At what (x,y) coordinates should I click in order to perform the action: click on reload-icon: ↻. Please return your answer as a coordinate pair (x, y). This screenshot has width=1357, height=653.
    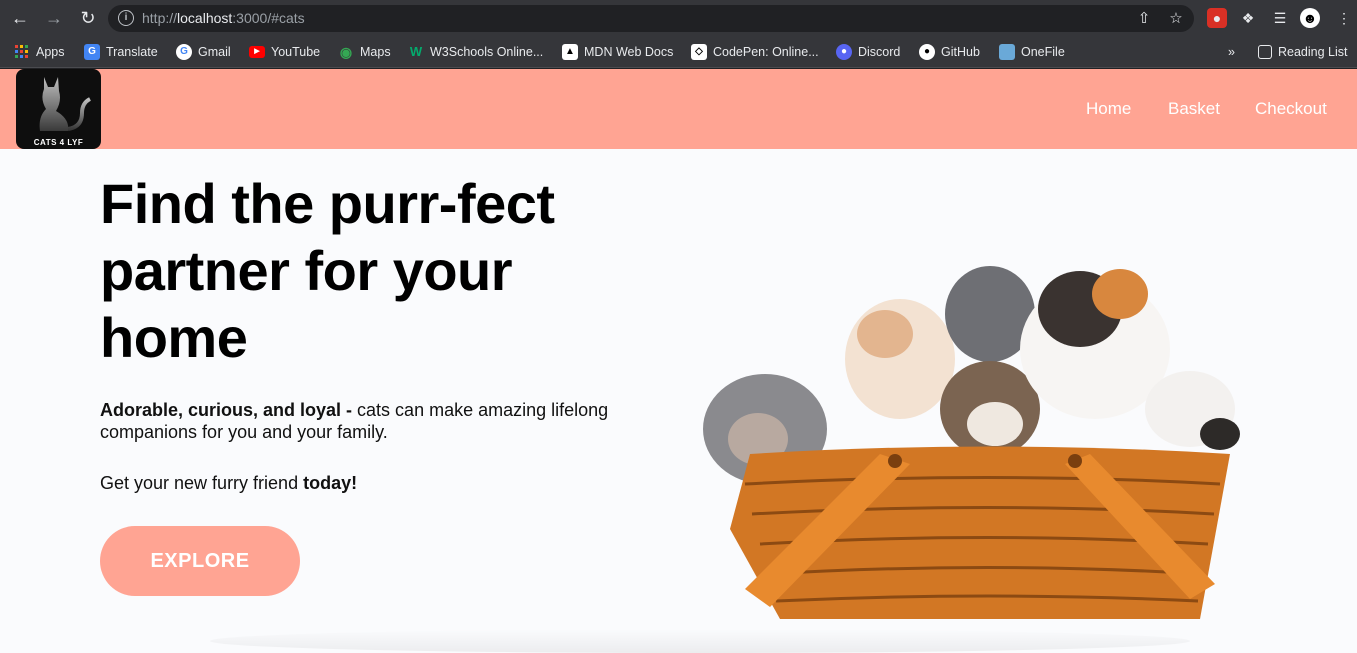
    Looking at the image, I should click on (88, 18).